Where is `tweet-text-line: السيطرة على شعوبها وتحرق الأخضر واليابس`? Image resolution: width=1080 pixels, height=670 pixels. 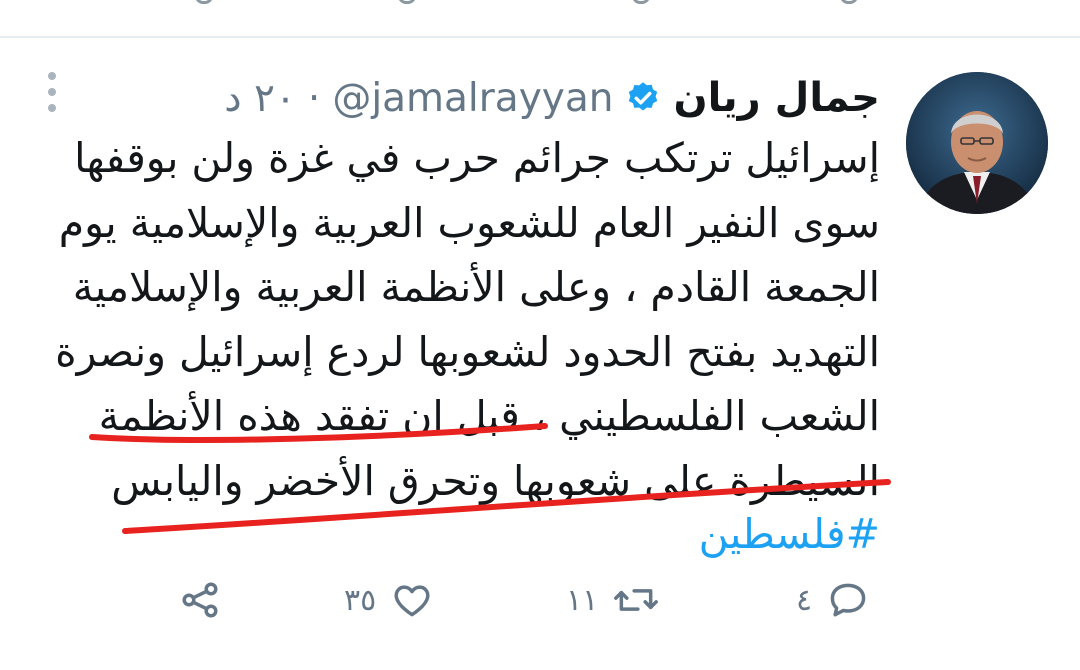
tweet-text-line: السيطرة على شعوبها وتحرق الأخضر واليابس is located at coordinates (495, 480).